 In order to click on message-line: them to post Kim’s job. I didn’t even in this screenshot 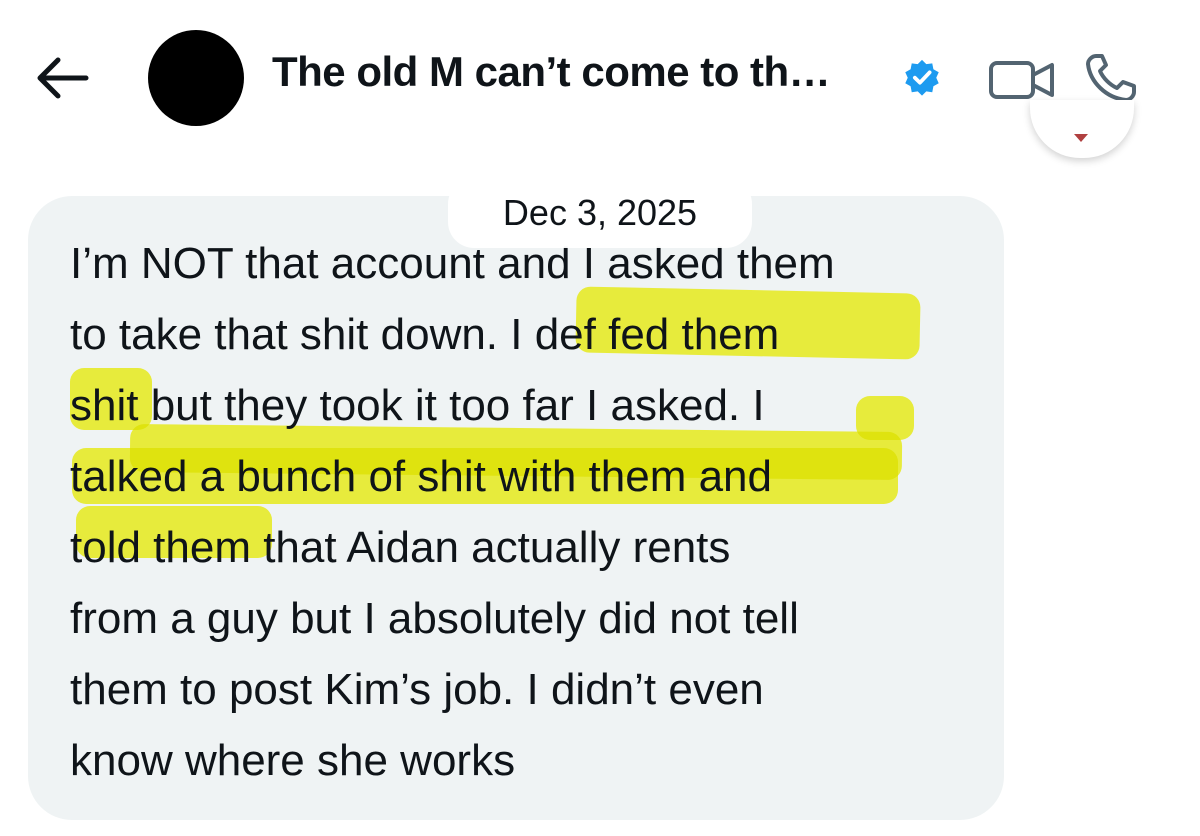, I will do `click(417, 689)`.